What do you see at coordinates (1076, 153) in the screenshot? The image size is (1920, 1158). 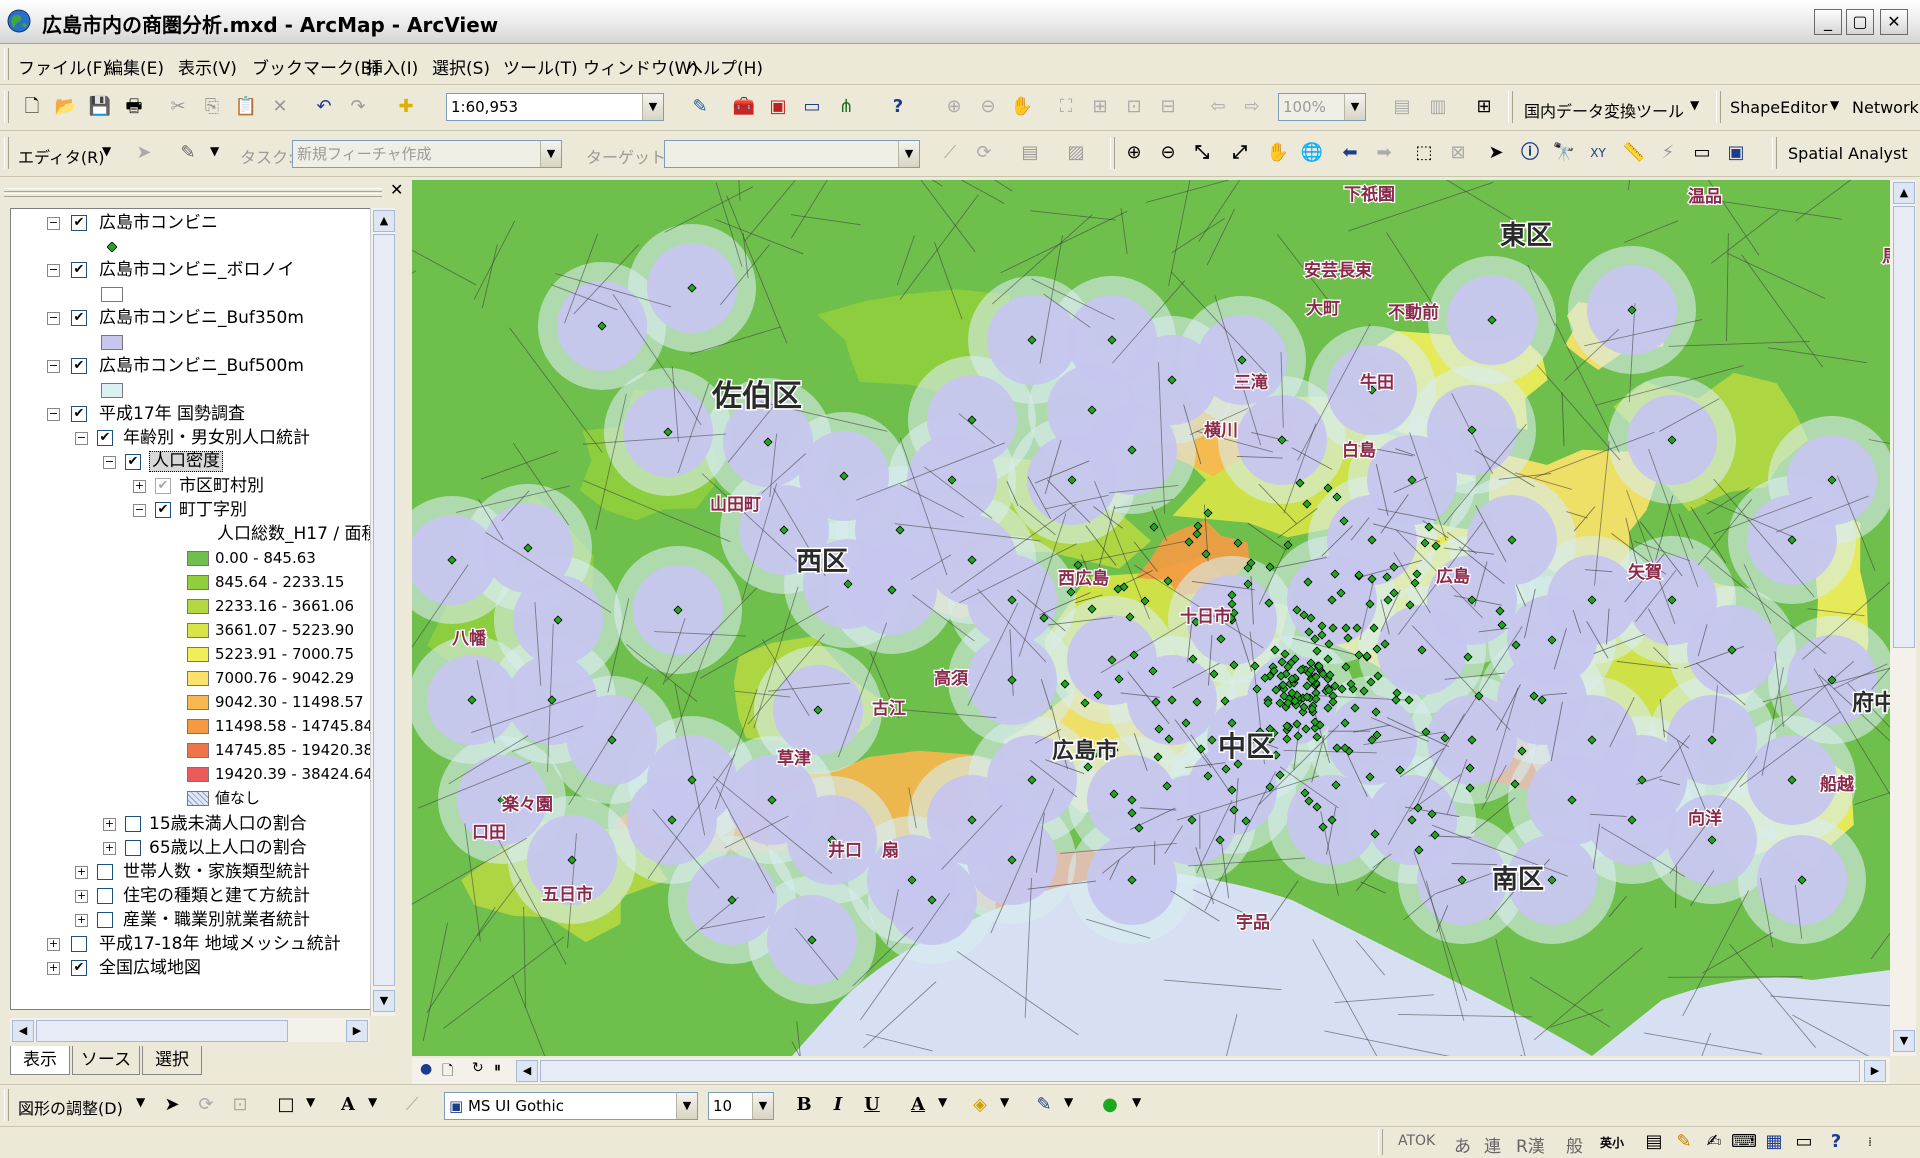 I see `sketch-properties-icon: ▨` at bounding box center [1076, 153].